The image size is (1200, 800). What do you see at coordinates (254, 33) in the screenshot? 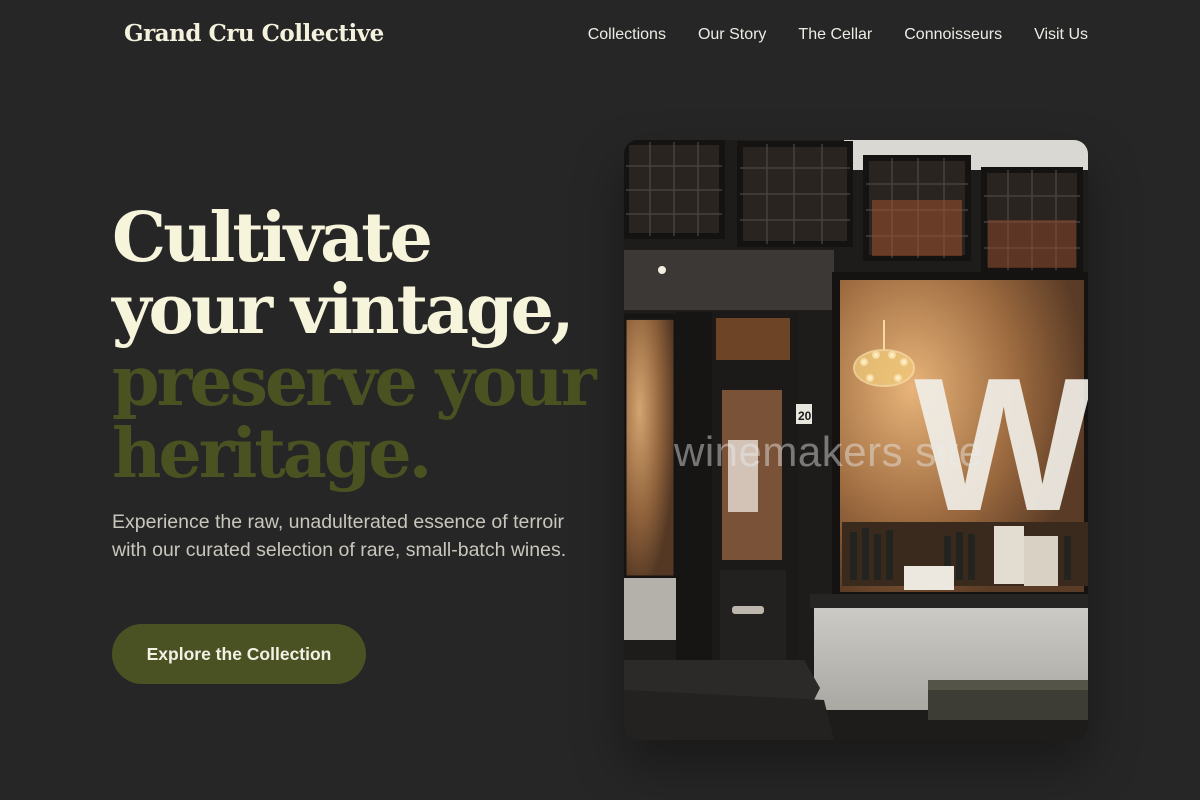
I see `brand-logo: Grand Cru Collective` at bounding box center [254, 33].